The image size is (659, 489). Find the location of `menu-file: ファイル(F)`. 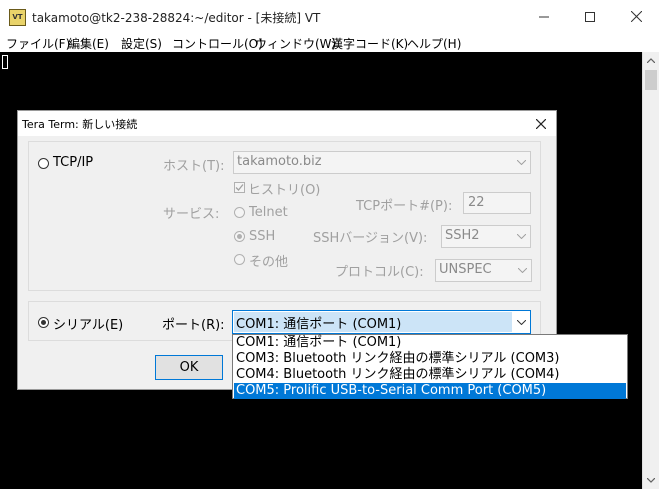

menu-file: ファイル(F) is located at coordinates (38, 43).